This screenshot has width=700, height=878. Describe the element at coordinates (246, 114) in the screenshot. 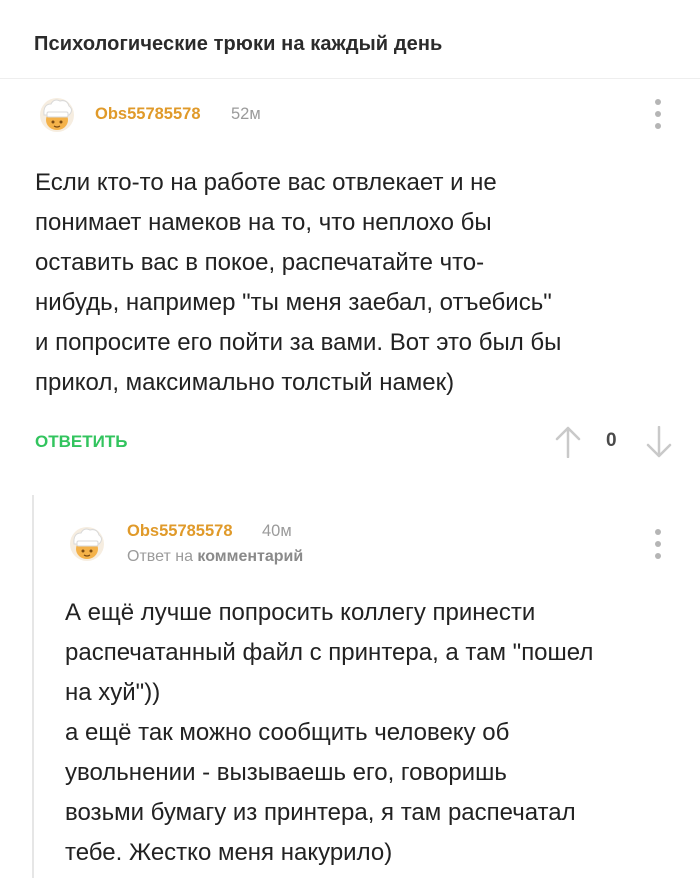

I see `comment-time: 52м` at that location.